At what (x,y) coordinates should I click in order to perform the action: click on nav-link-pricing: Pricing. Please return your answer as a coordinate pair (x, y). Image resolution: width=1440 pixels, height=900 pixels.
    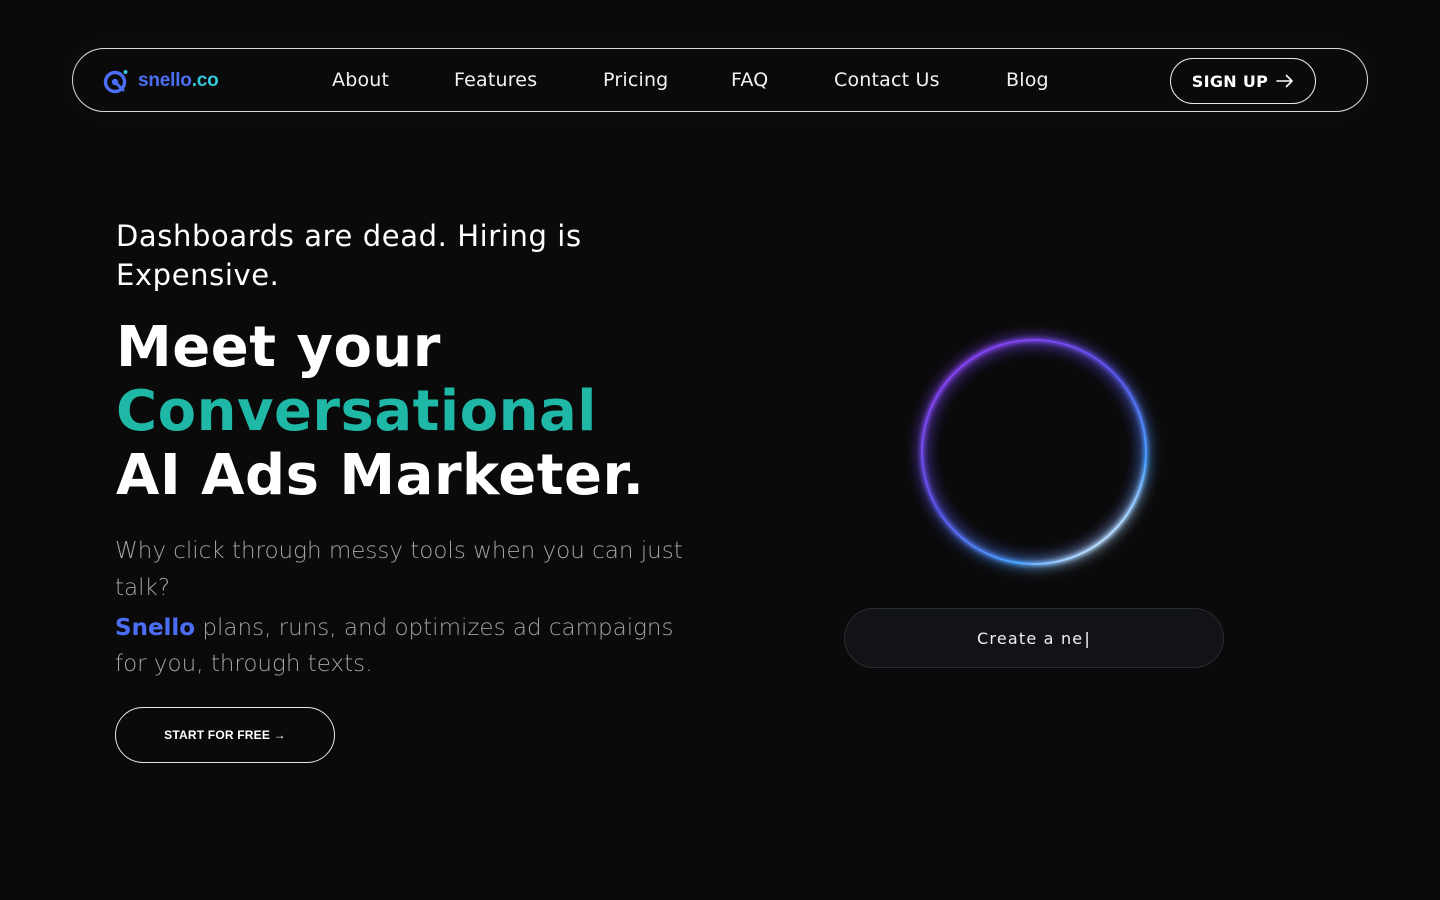
    Looking at the image, I should click on (635, 80).